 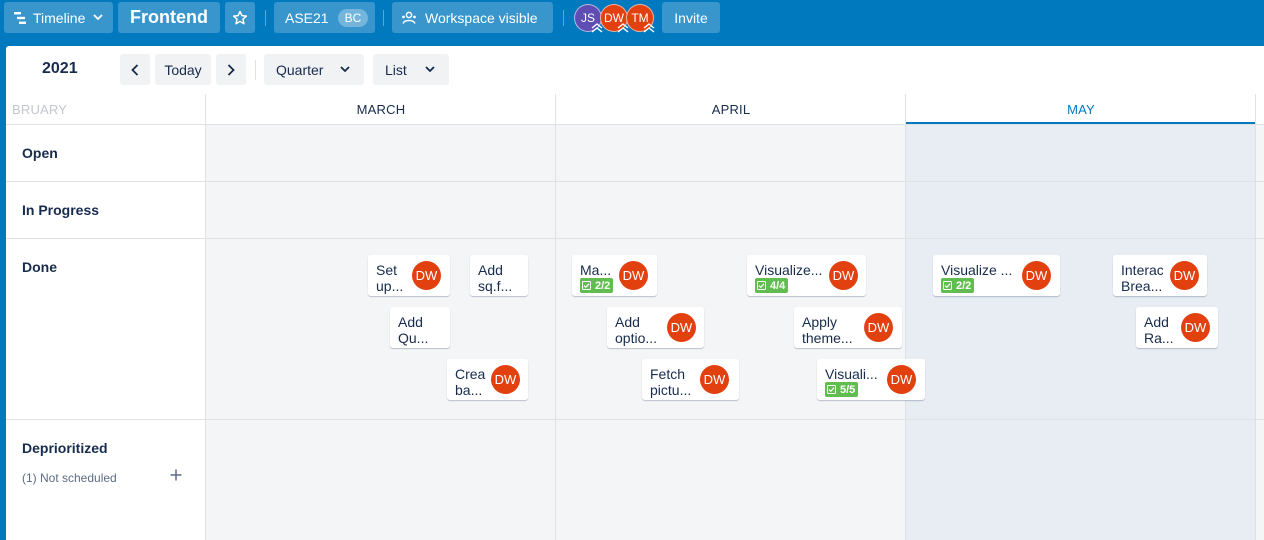 I want to click on month-header-march: MARCH, so click(x=381, y=109).